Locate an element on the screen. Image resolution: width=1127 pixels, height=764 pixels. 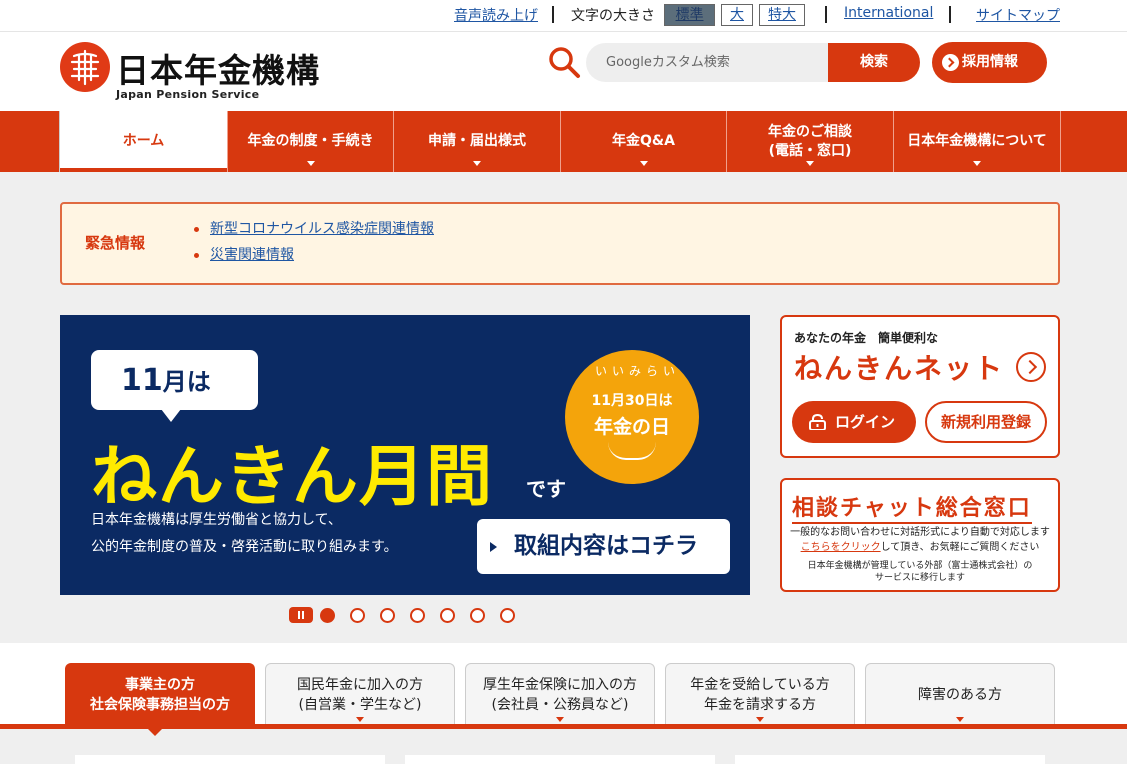
nav-tab-home: ホーム is located at coordinates (143, 141).